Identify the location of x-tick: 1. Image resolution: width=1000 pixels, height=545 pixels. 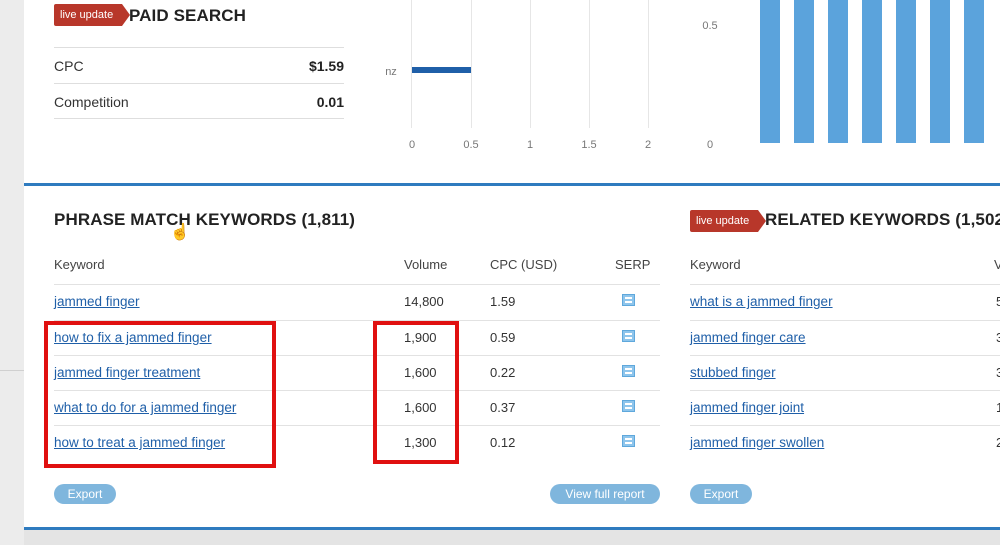
(530, 145).